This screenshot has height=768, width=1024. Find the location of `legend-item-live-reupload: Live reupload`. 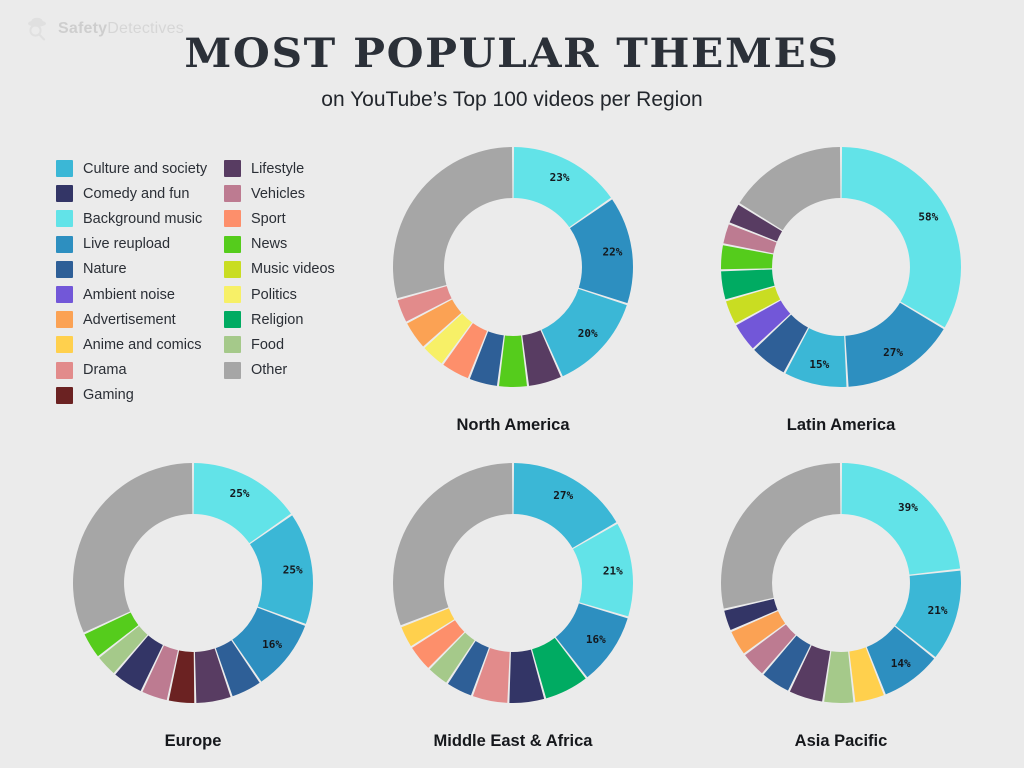

legend-item-live-reupload: Live reupload is located at coordinates (140, 244).